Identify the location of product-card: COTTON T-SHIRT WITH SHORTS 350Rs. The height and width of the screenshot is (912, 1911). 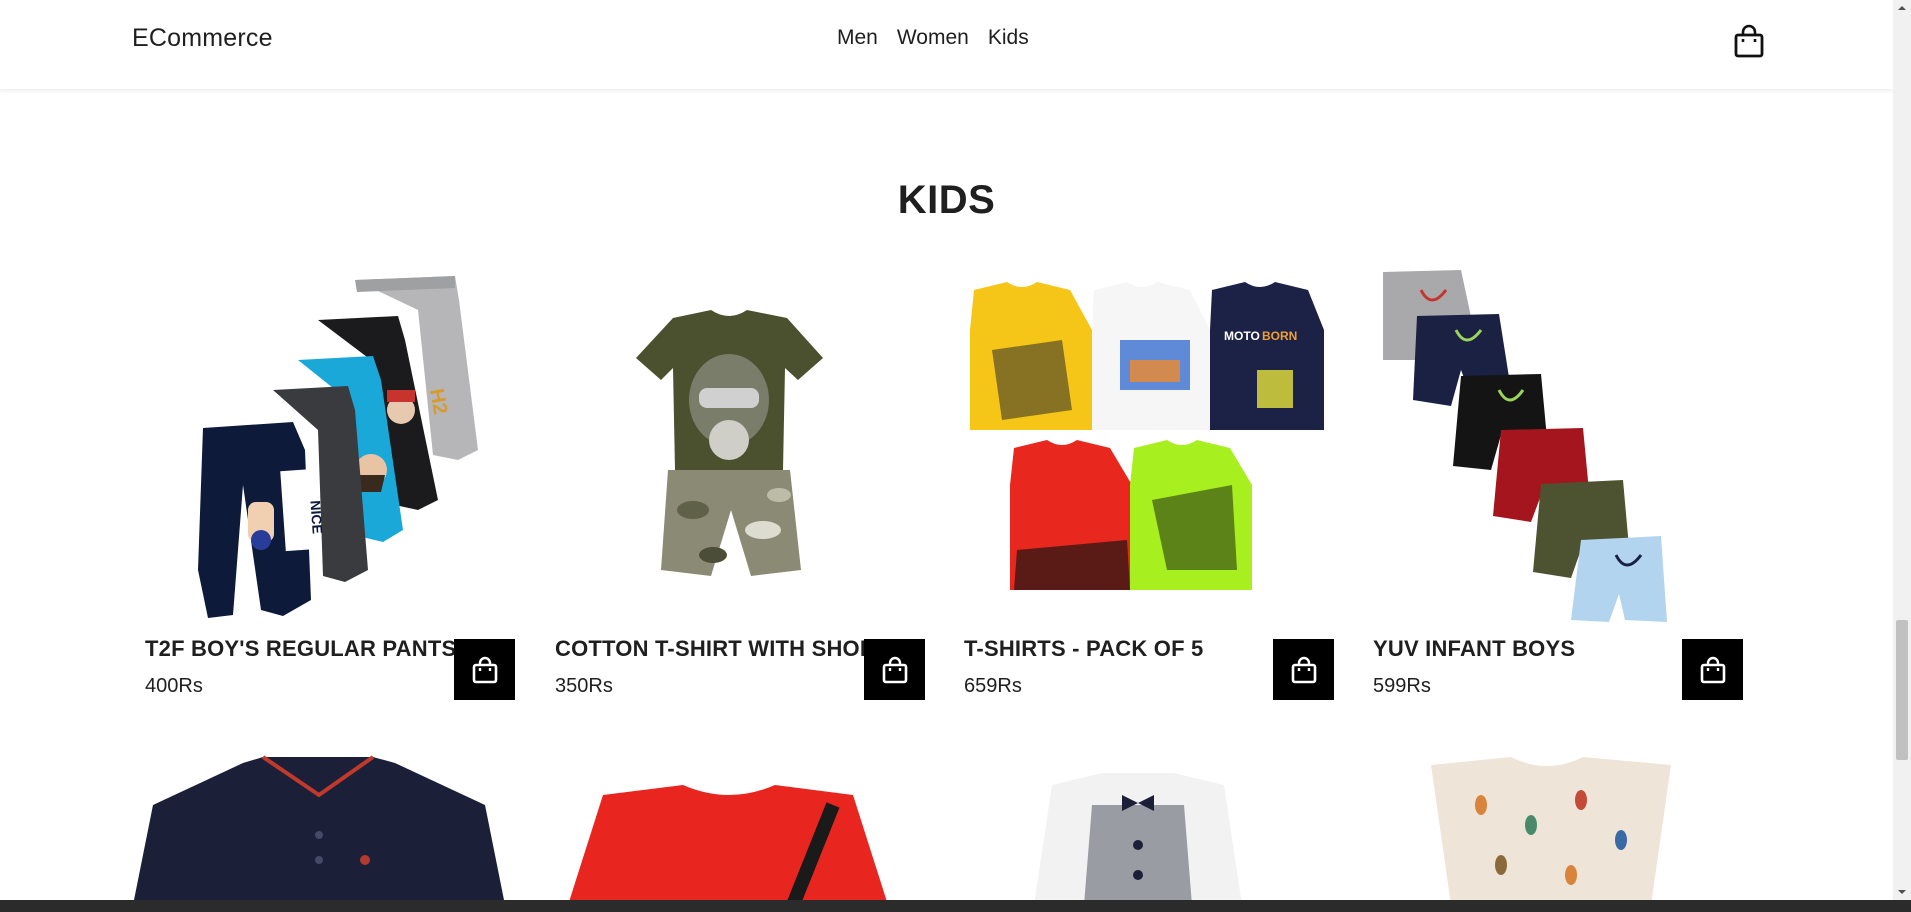
(734, 490).